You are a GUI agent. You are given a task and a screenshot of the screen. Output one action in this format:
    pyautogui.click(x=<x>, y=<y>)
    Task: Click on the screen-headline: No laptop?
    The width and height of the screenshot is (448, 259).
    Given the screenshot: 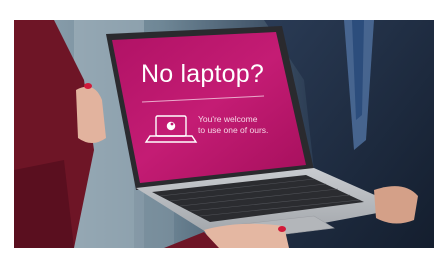 What is the action you would take?
    pyautogui.click(x=202, y=74)
    